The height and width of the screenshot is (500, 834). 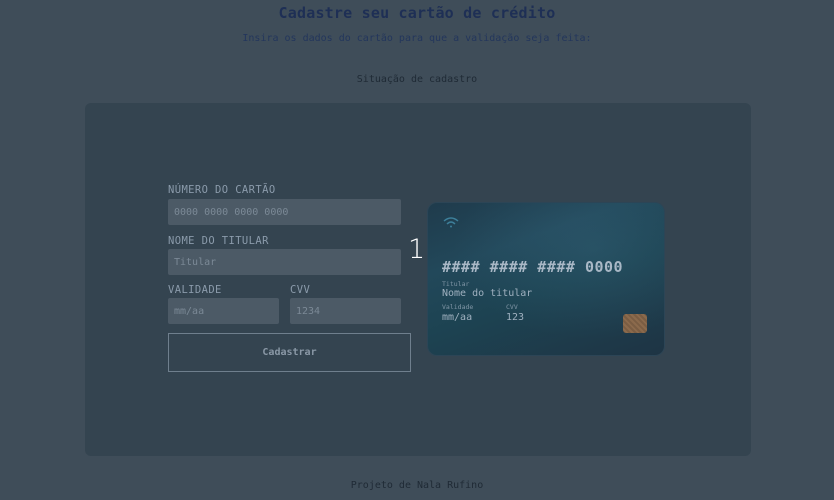 What do you see at coordinates (512, 307) in the screenshot?
I see `card-cvv-label: CVV` at bounding box center [512, 307].